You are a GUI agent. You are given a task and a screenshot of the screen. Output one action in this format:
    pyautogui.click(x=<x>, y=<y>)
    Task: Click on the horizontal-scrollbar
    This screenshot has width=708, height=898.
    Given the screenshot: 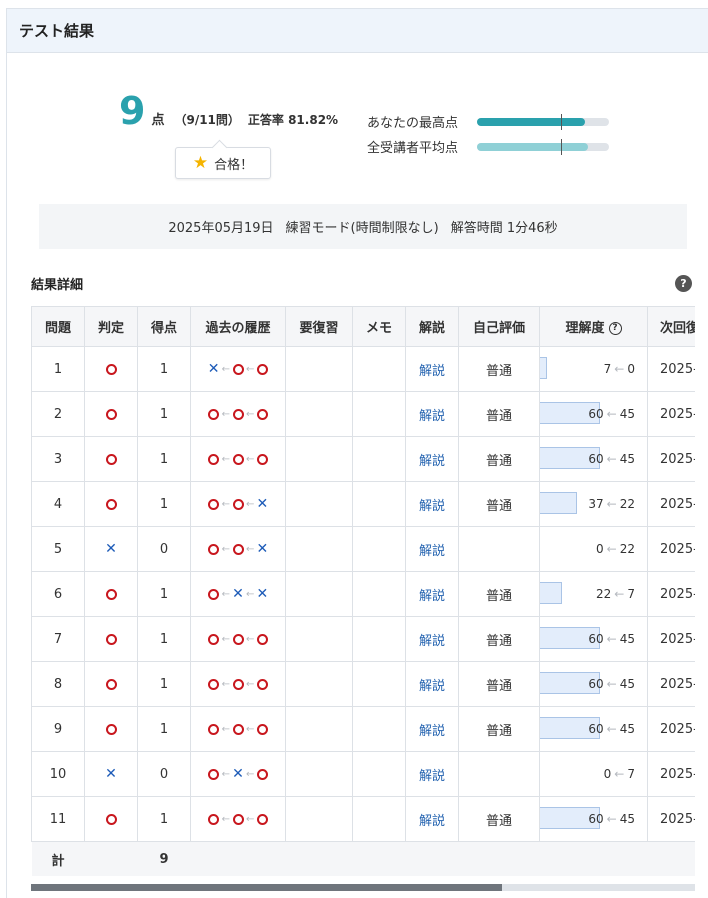 What is the action you would take?
    pyautogui.click(x=363, y=887)
    